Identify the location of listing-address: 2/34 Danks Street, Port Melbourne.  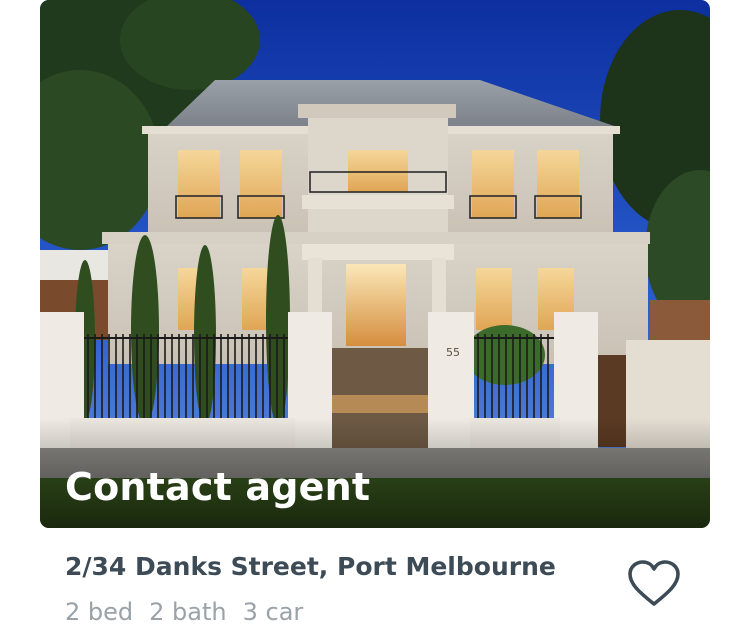
(310, 567).